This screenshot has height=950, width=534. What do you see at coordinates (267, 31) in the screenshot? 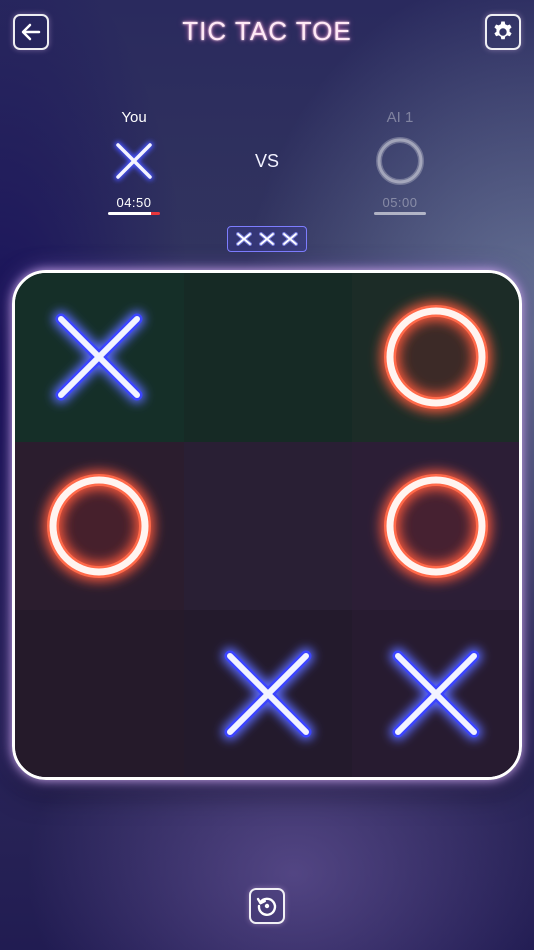
I see `page-title: TIC TAC TOE` at bounding box center [267, 31].